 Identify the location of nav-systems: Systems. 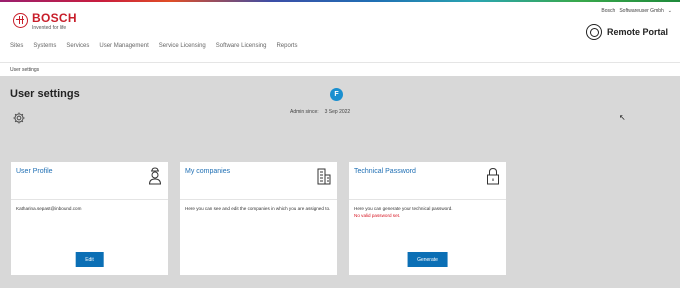
(44, 46).